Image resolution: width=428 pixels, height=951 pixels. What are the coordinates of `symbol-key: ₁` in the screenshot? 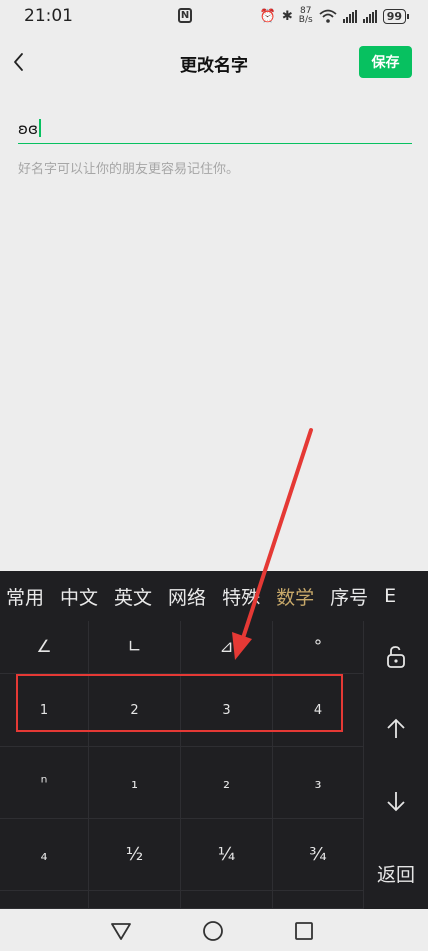 It's located at (135, 783).